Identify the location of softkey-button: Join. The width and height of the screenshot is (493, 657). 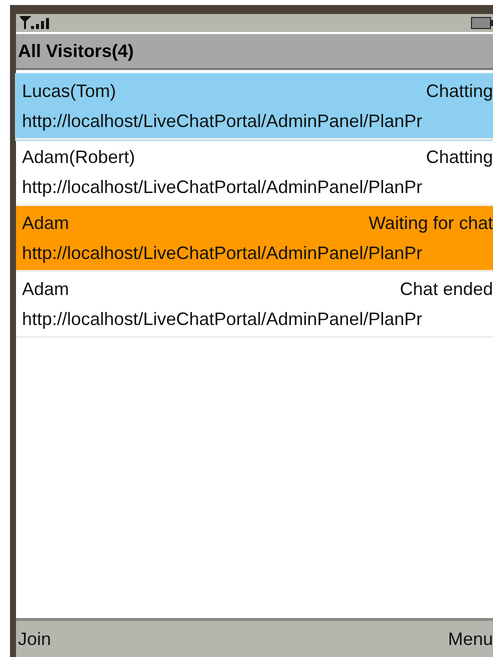
(34, 639).